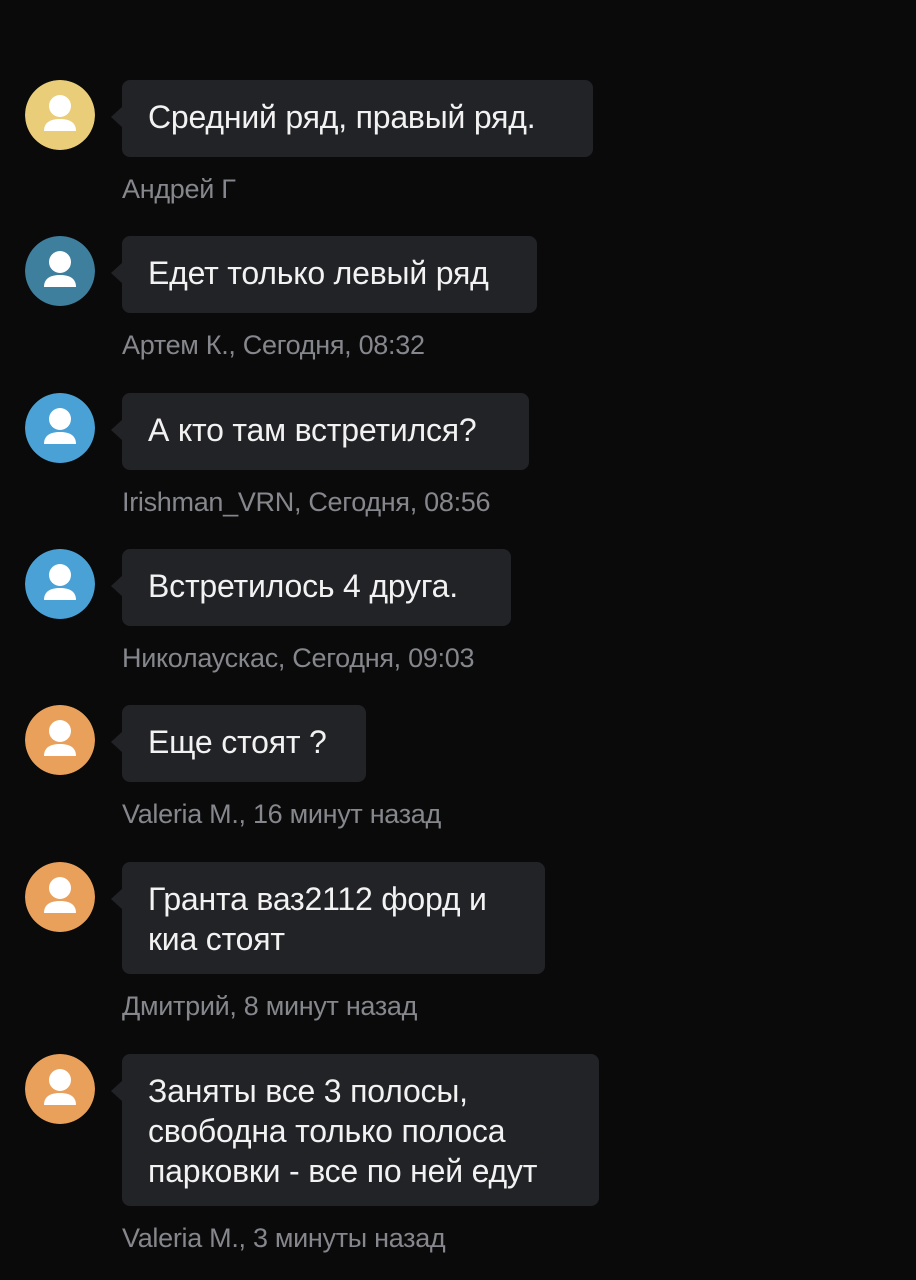 This screenshot has height=1280, width=916. I want to click on message-text: Встретилось 4 друга., so click(303, 586).